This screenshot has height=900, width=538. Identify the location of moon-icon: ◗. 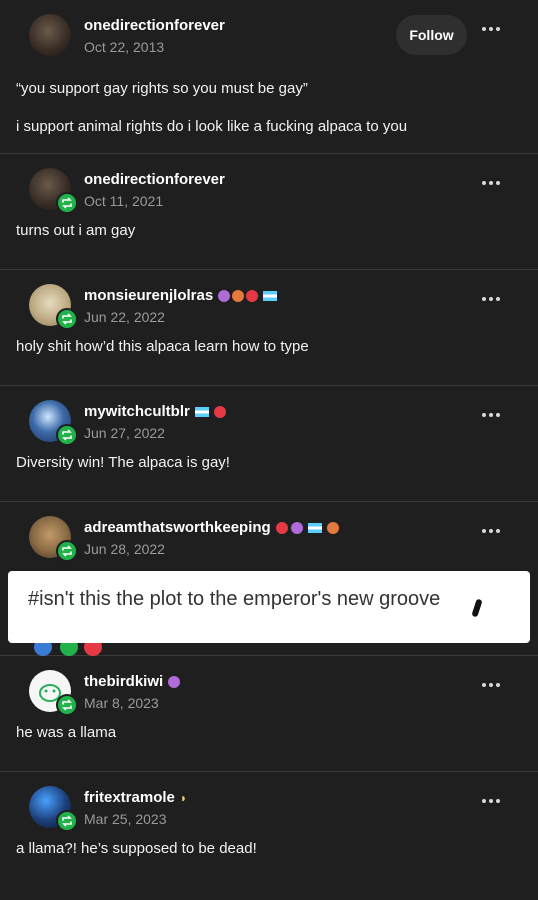
(183, 797).